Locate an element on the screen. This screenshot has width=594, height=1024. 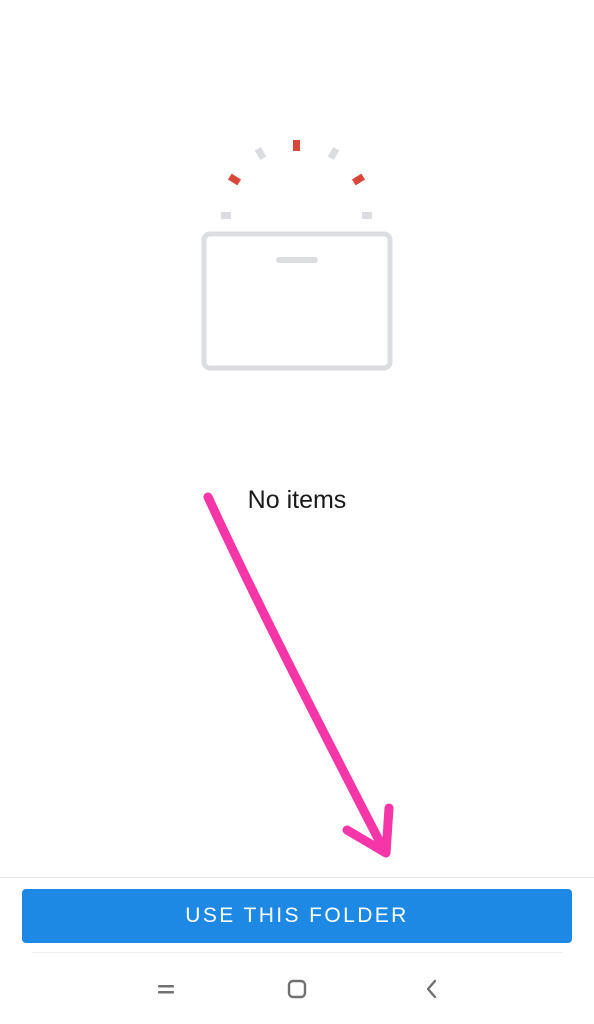
ray-mid-left is located at coordinates (234, 179).